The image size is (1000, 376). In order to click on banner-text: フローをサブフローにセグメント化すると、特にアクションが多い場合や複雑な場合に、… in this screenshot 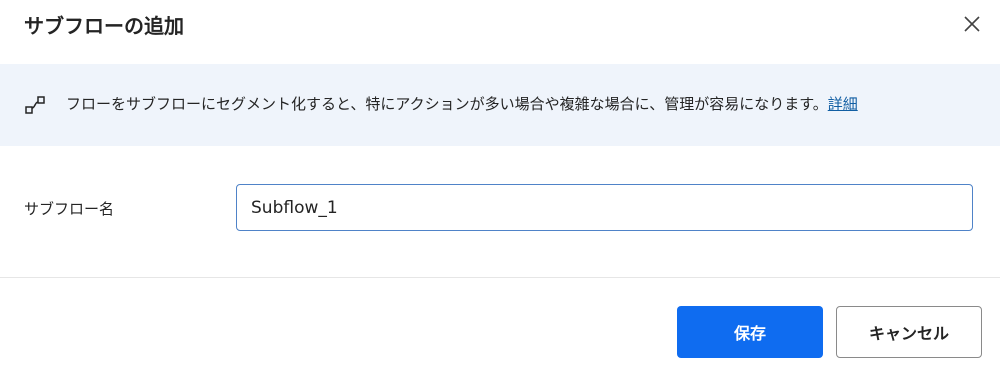, I will do `click(447, 104)`.